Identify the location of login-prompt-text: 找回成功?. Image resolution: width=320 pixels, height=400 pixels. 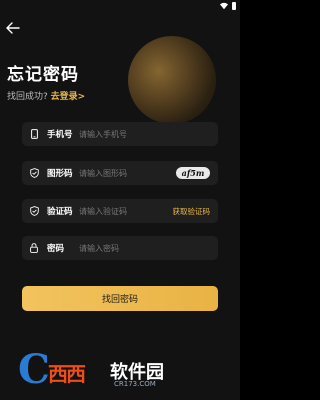
(27, 97).